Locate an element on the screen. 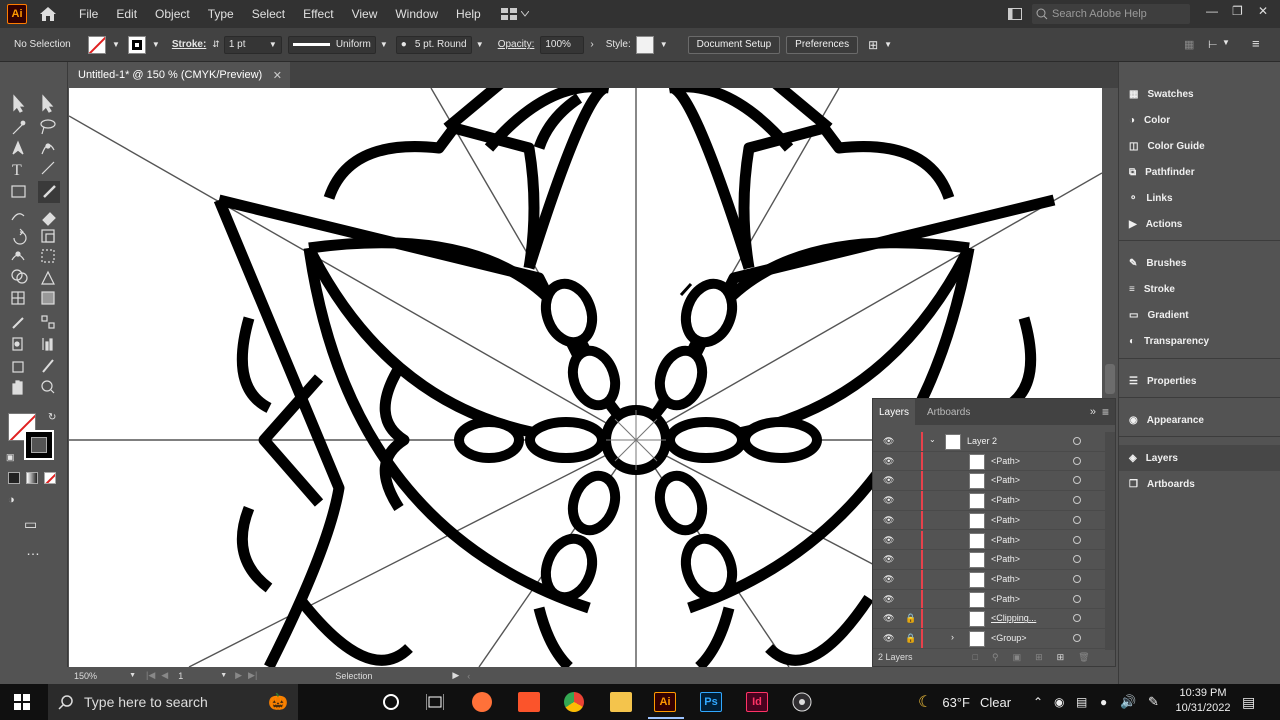 This screenshot has height=720, width=1280. menu-window: Window is located at coordinates (416, 14).